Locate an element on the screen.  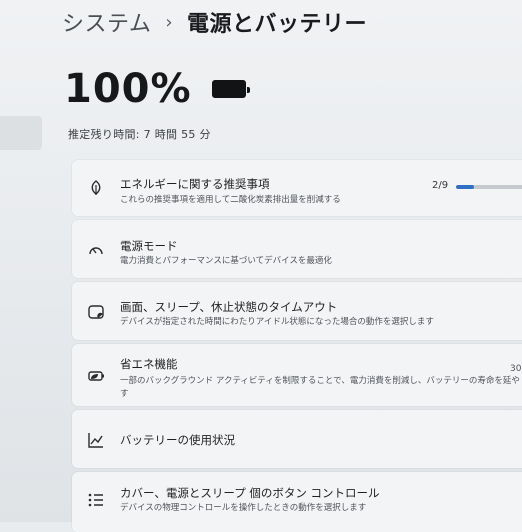
leaf-icon is located at coordinates (96, 188).